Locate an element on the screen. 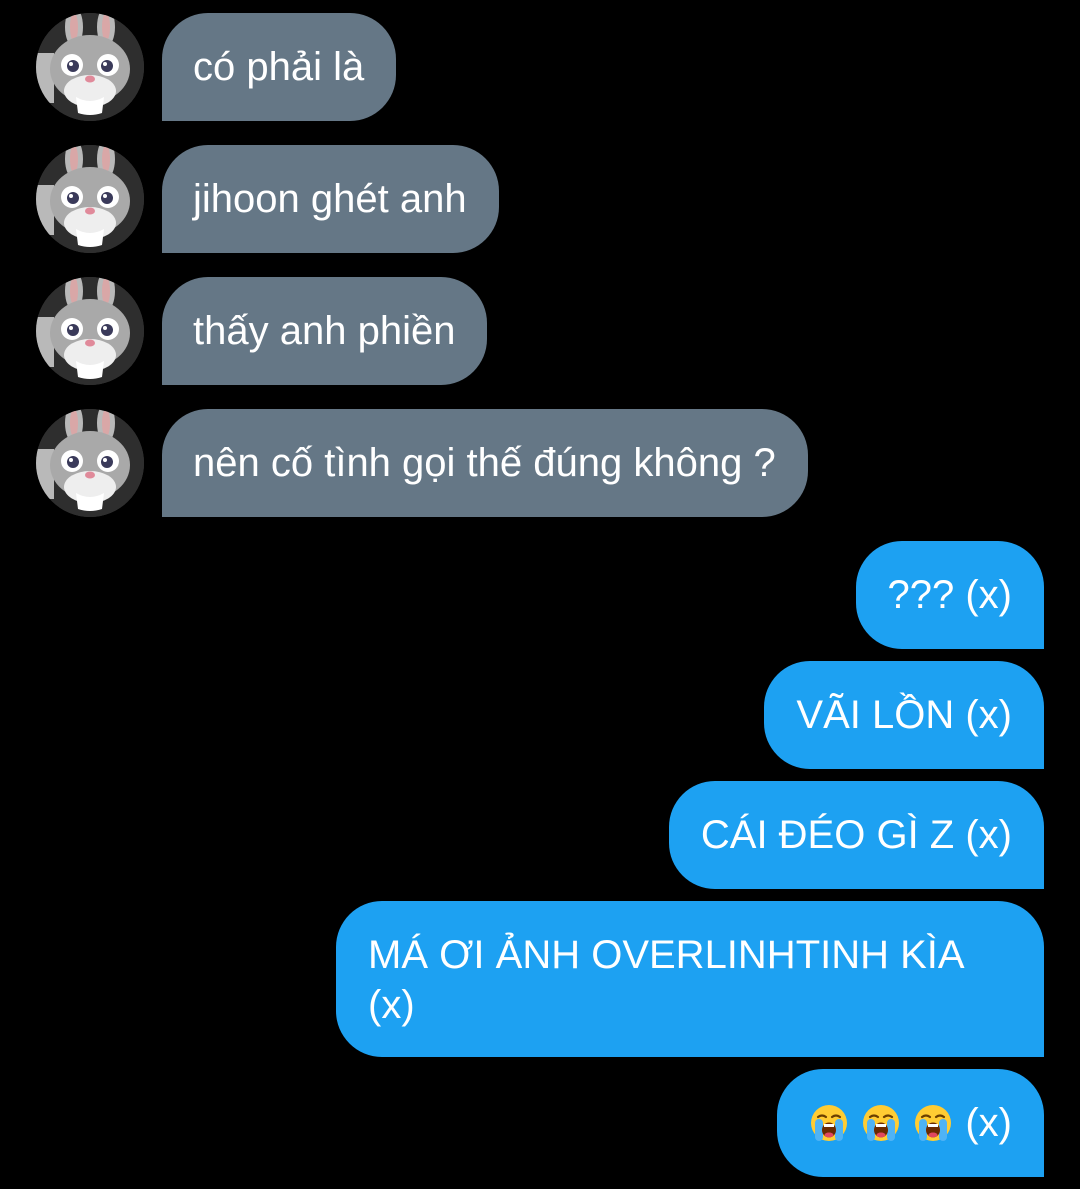 The height and width of the screenshot is (1189, 1080). outgoing-message-bubble: VÃI LỒN (x) is located at coordinates (904, 715).